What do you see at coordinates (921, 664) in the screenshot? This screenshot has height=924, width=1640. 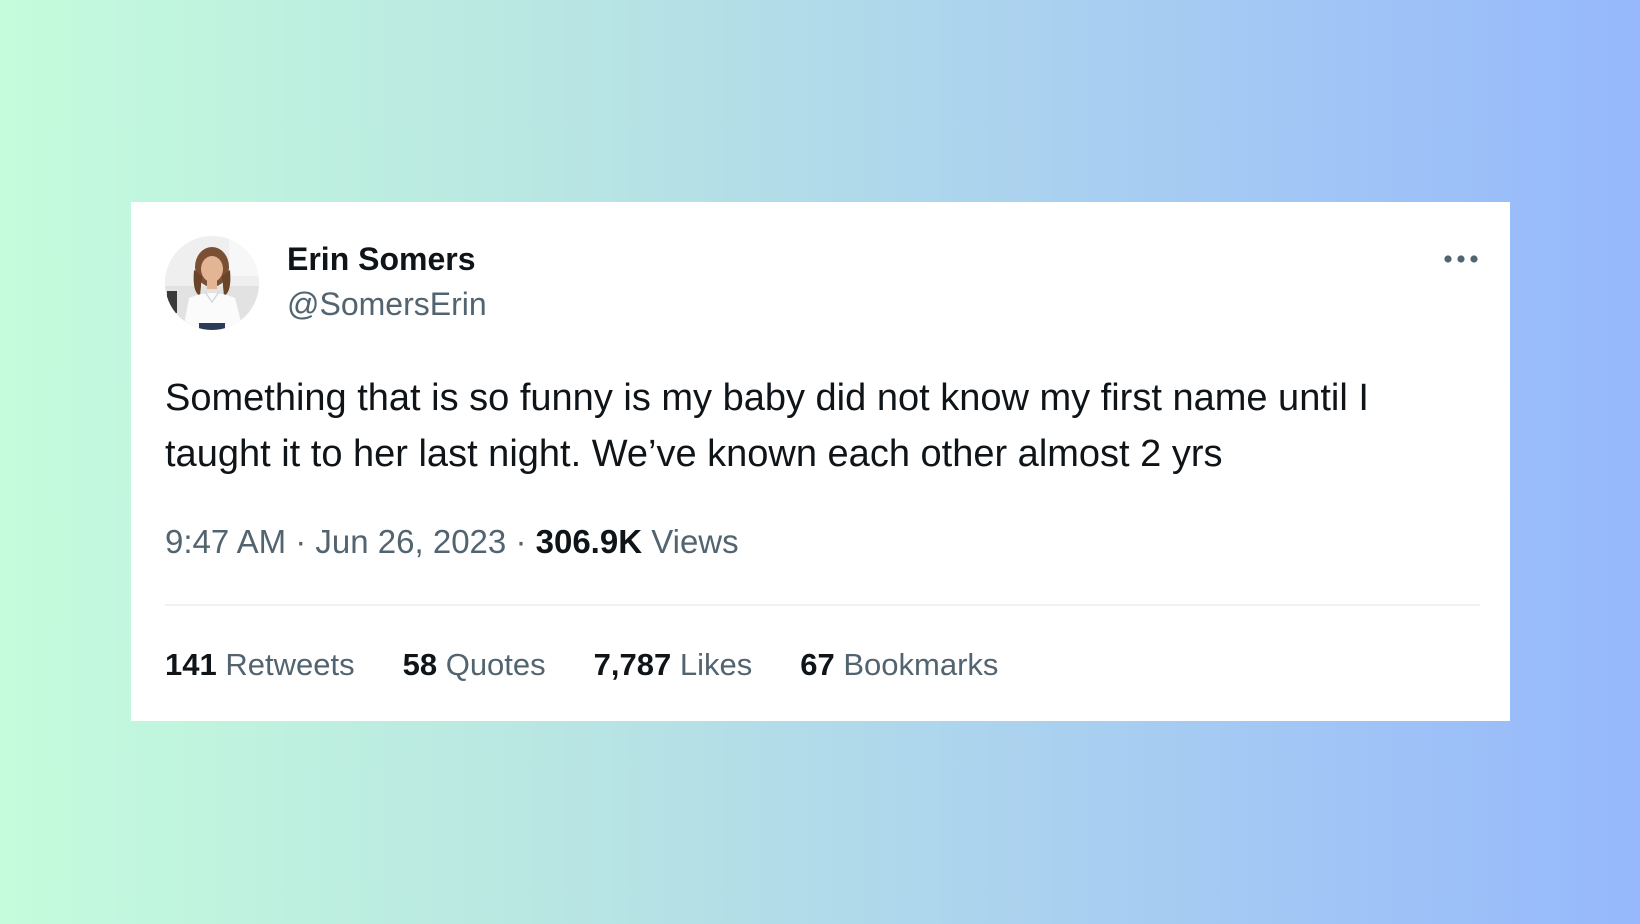 I see `bookmarks-label: Bookmarks` at bounding box center [921, 664].